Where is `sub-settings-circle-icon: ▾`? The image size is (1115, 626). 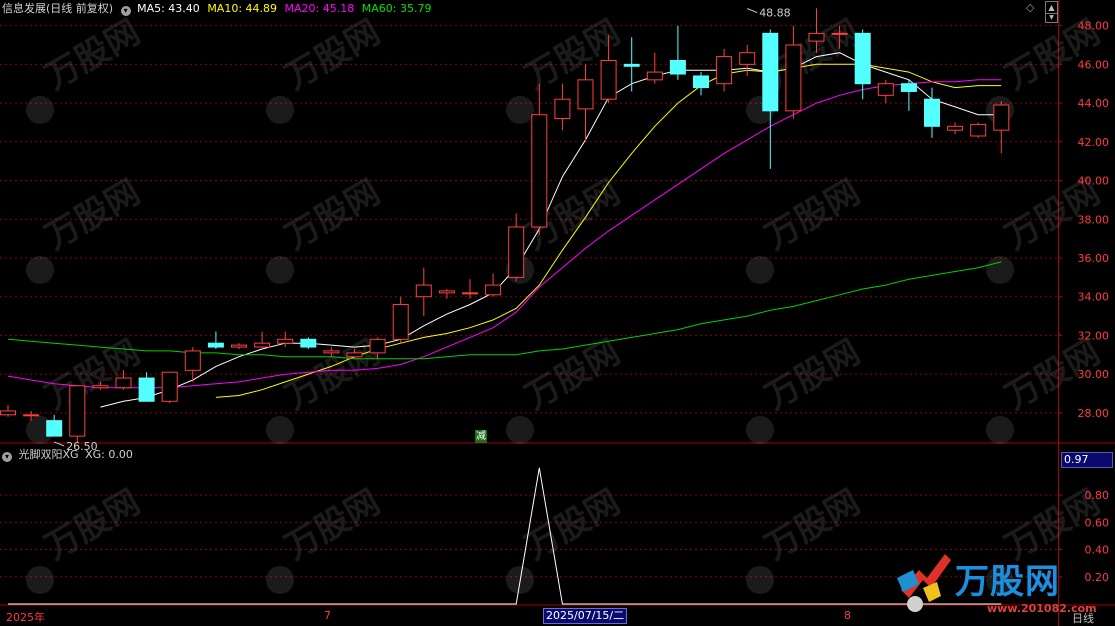 sub-settings-circle-icon: ▾ is located at coordinates (7, 457).